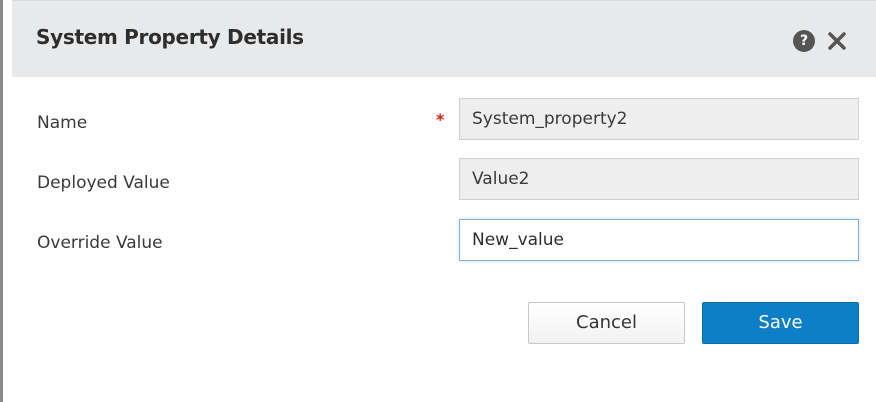  I want to click on name-field, so click(659, 119).